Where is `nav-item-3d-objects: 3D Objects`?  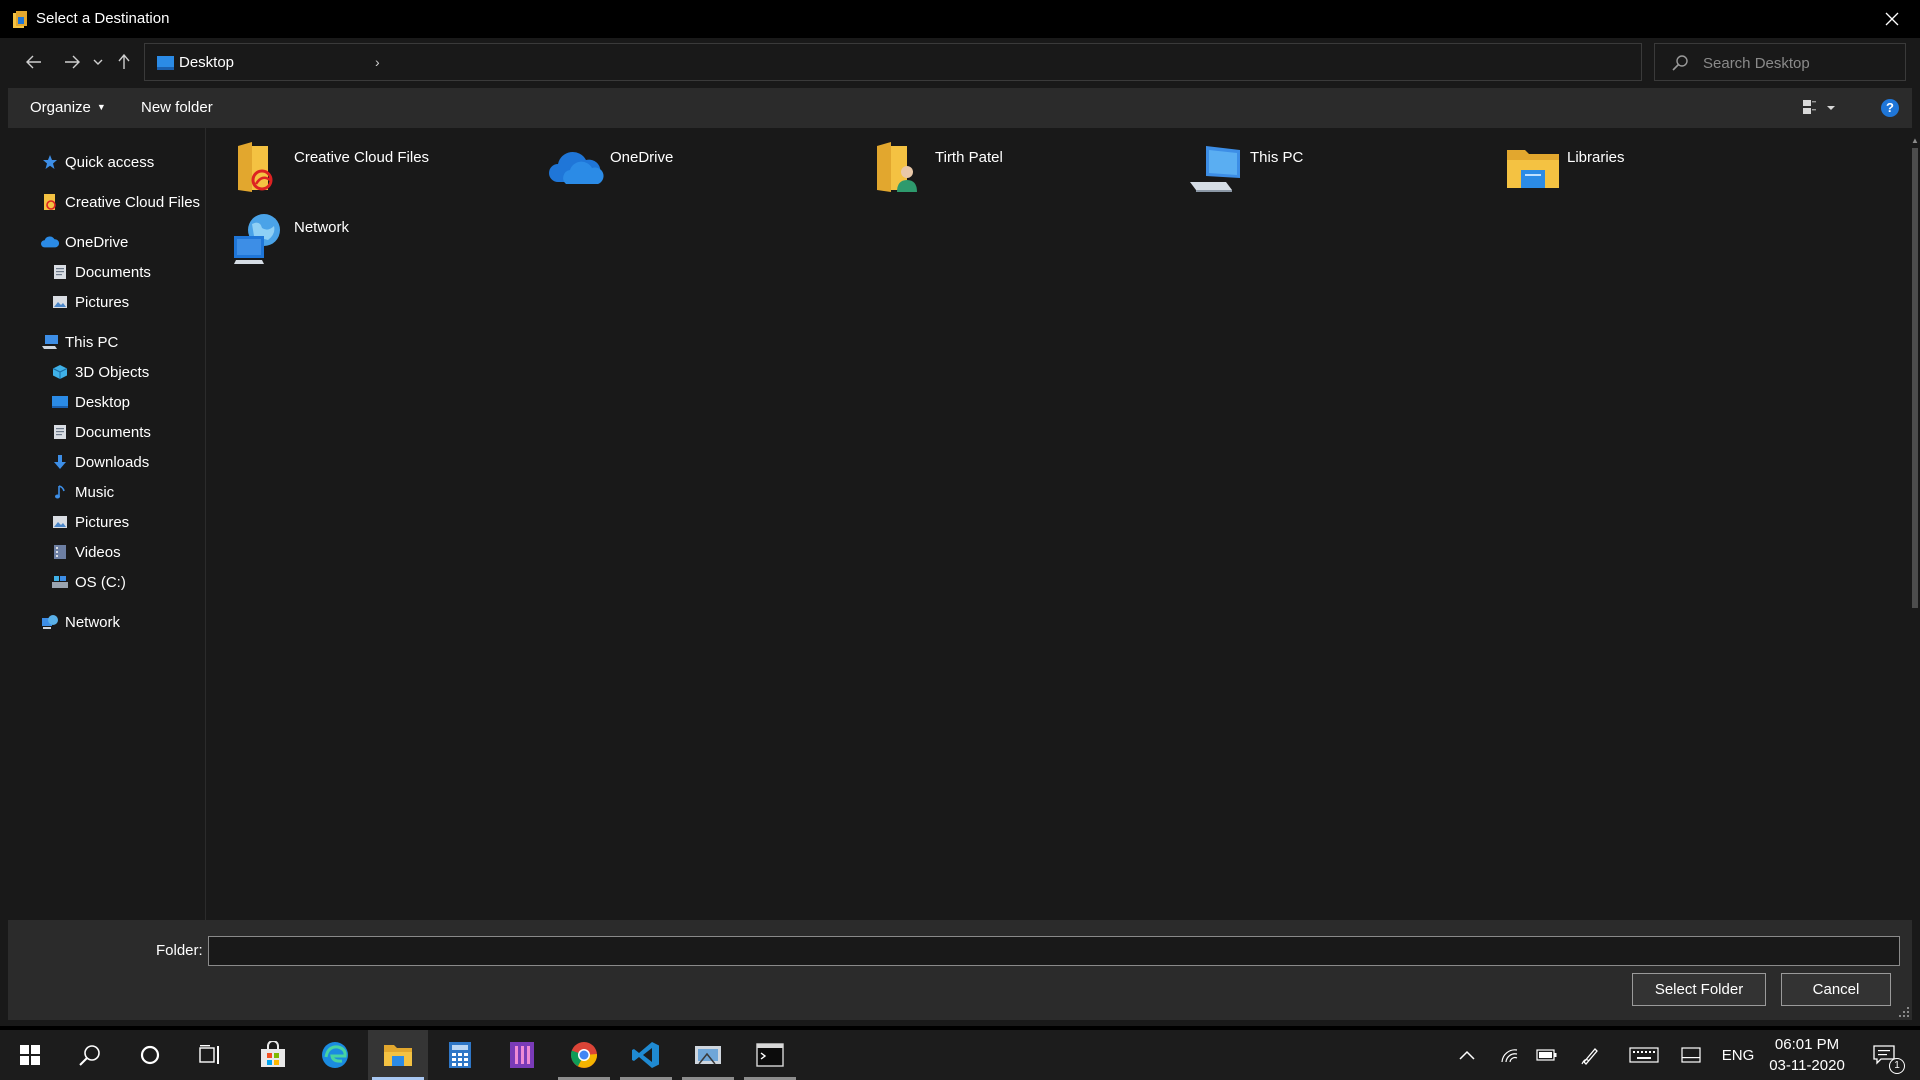
nav-item-3d-objects: 3D Objects is located at coordinates (100, 372).